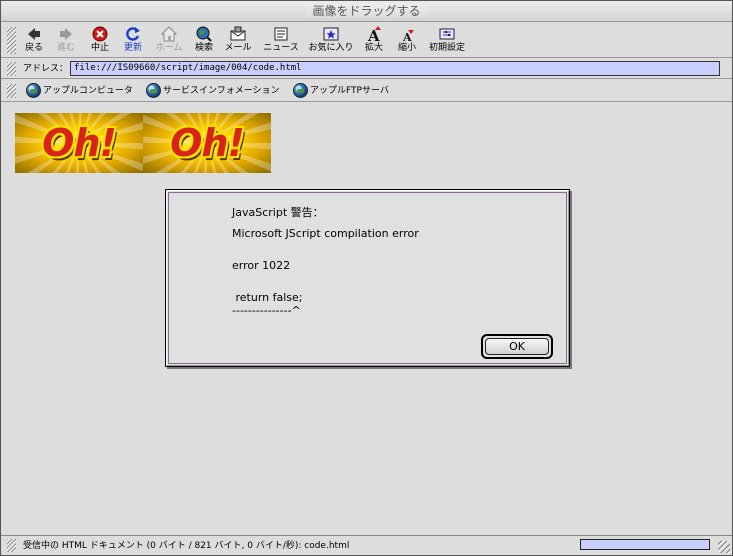 The width and height of the screenshot is (733, 556). What do you see at coordinates (645, 544) in the screenshot?
I see `progress-bar` at bounding box center [645, 544].